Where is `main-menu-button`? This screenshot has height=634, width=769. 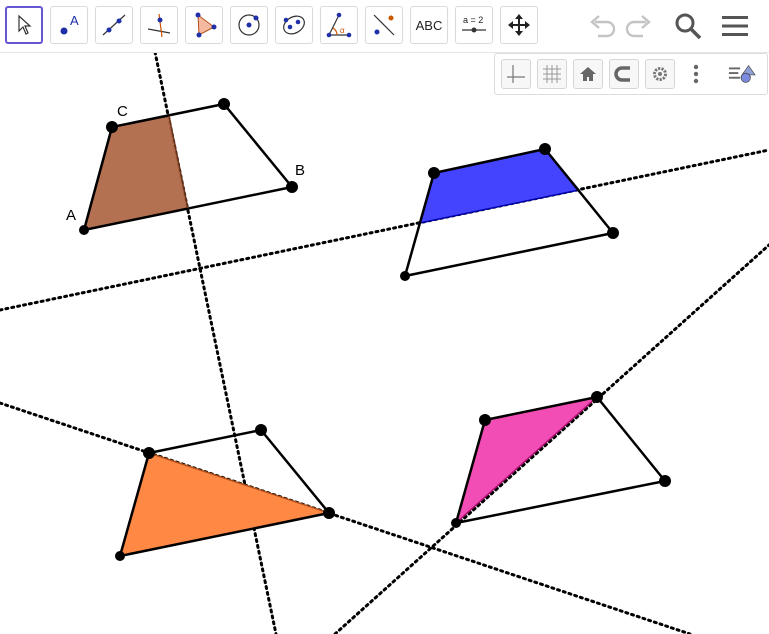
main-menu-button is located at coordinates (735, 26).